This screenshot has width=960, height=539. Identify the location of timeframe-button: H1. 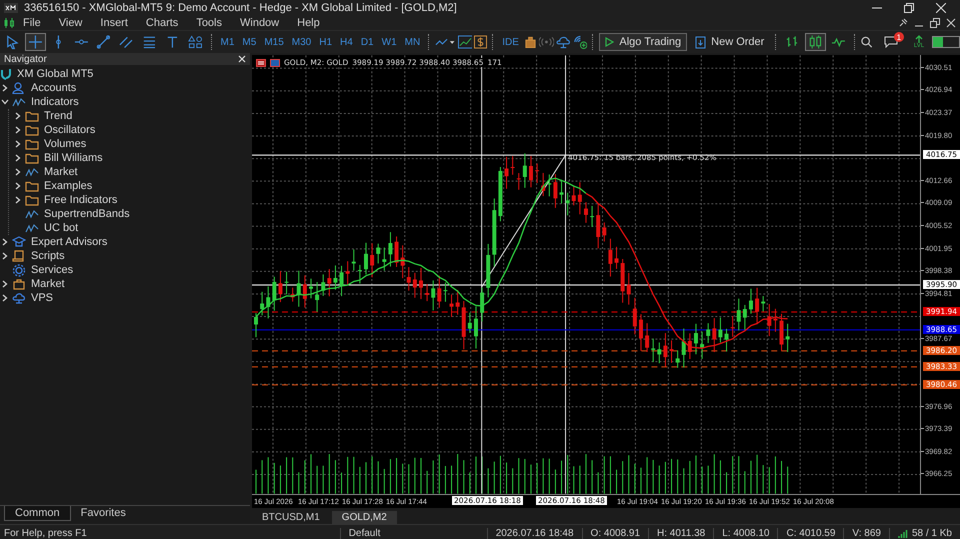
(326, 42).